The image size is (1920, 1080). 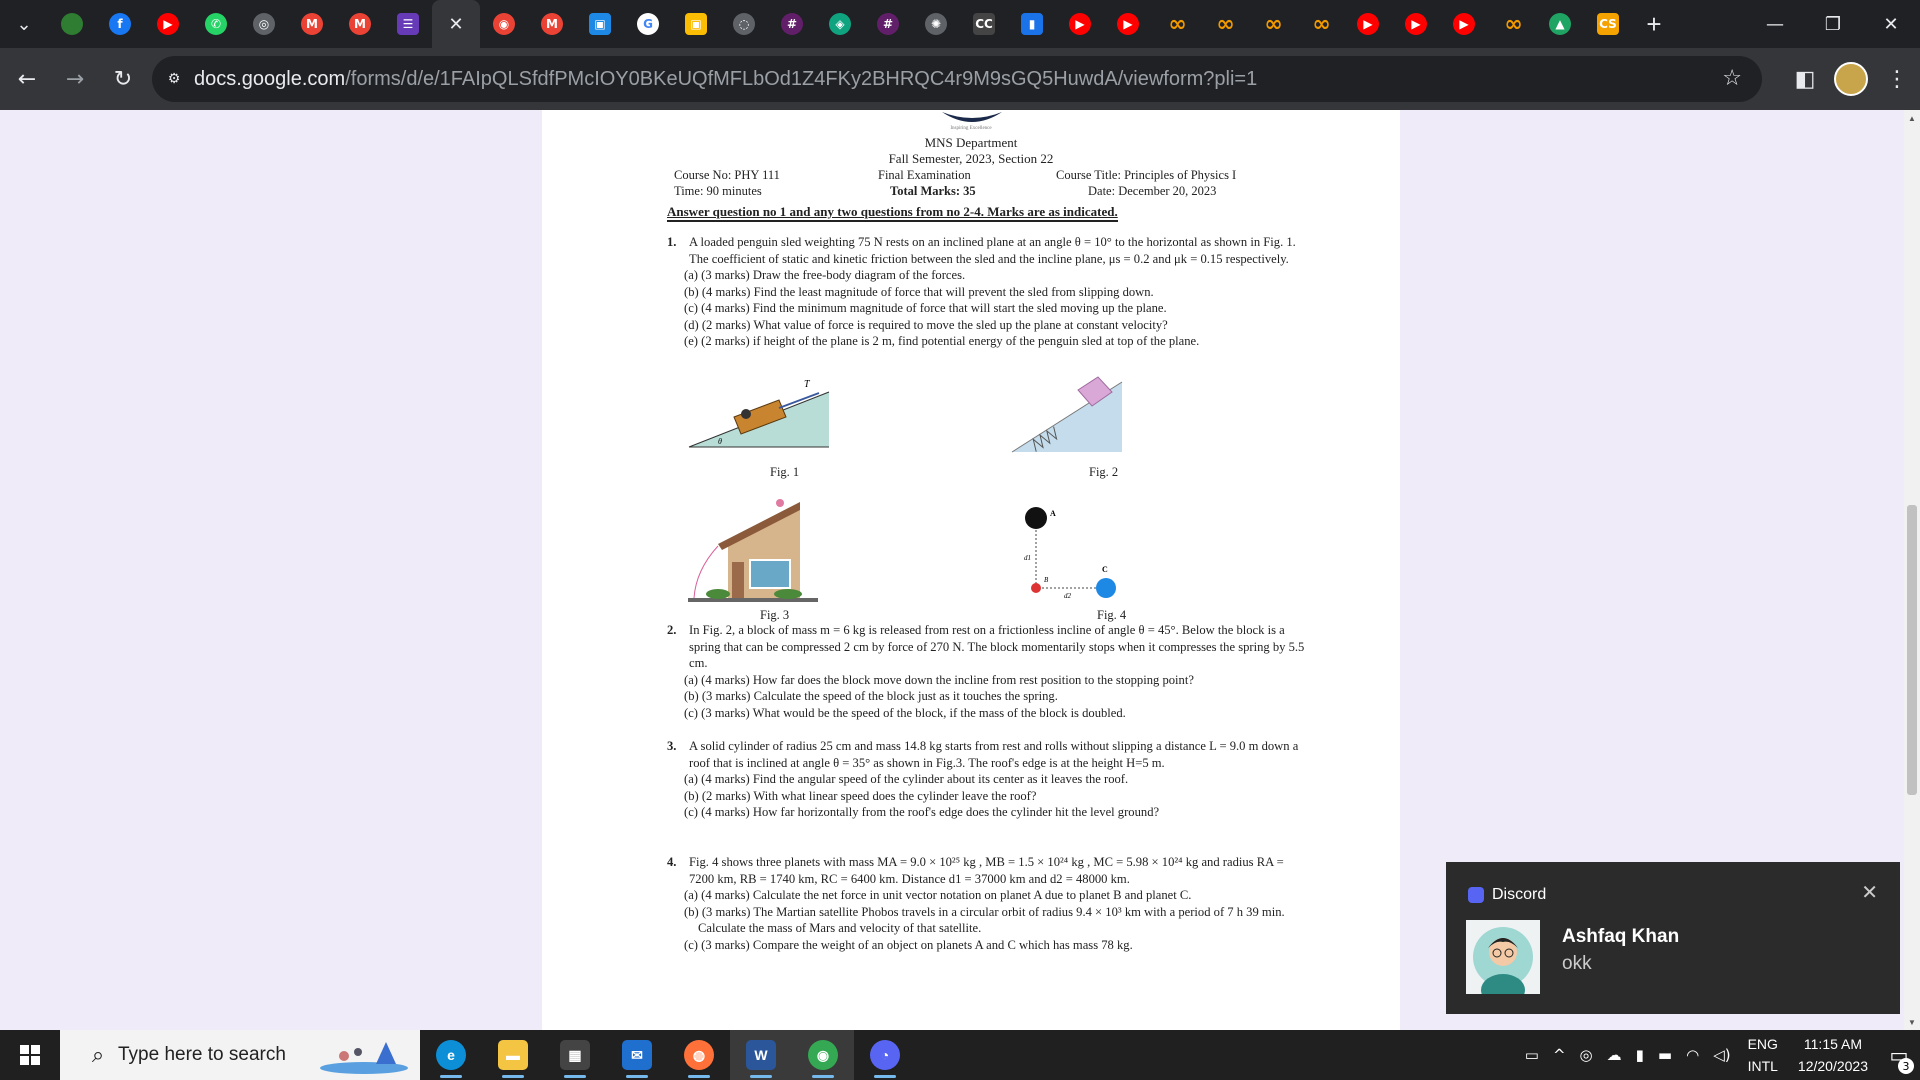 I want to click on tab-search-chevron-icon: ⌄, so click(x=24, y=23).